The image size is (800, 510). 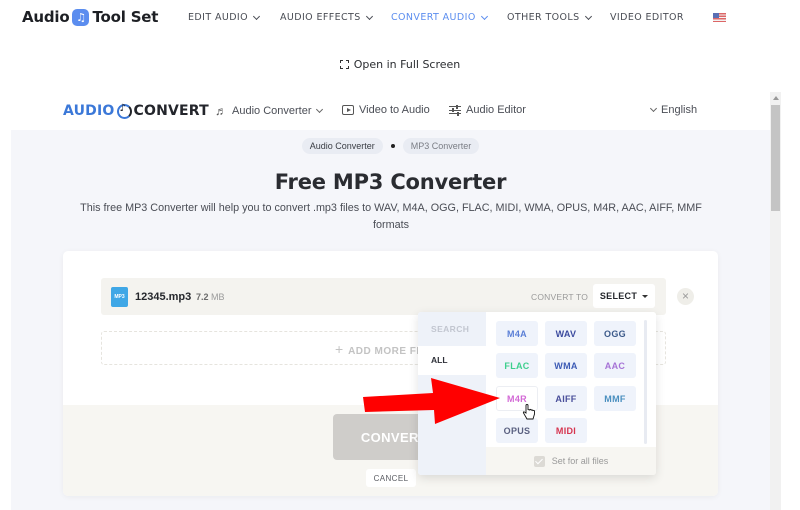 I want to click on nav-convert-audio: CONVERT AUDIO, so click(x=439, y=17).